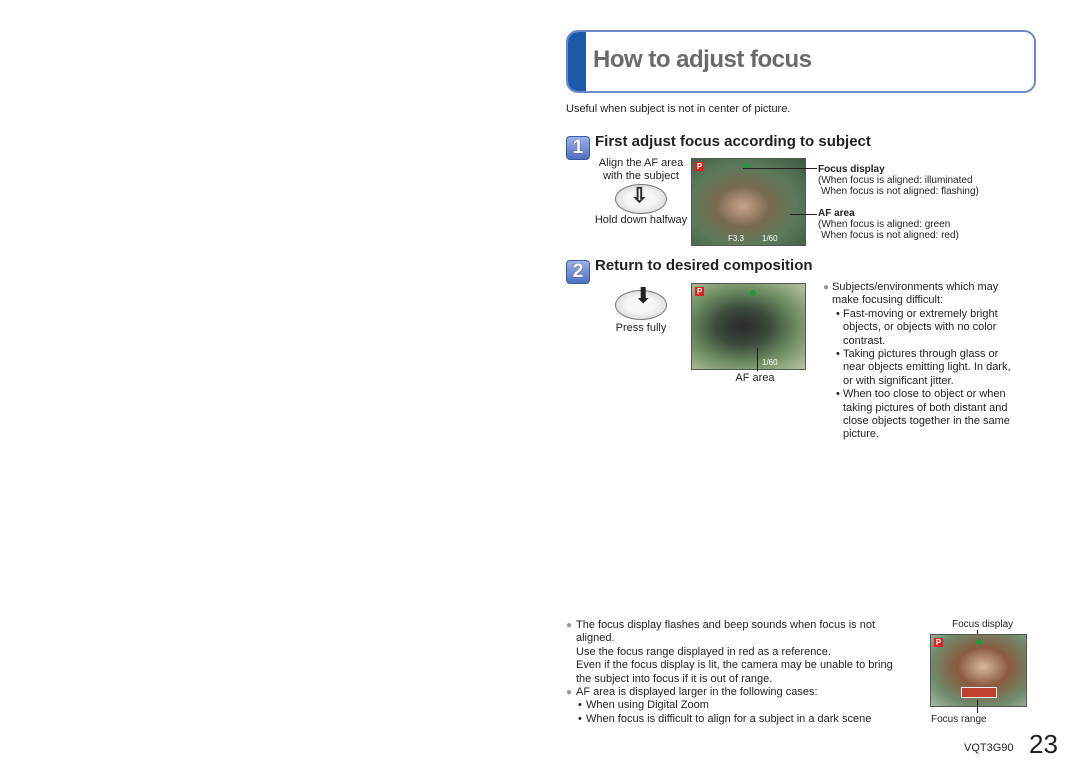 This screenshot has height=765, width=1080. I want to click on callout-label: Focus display, so click(851, 169).